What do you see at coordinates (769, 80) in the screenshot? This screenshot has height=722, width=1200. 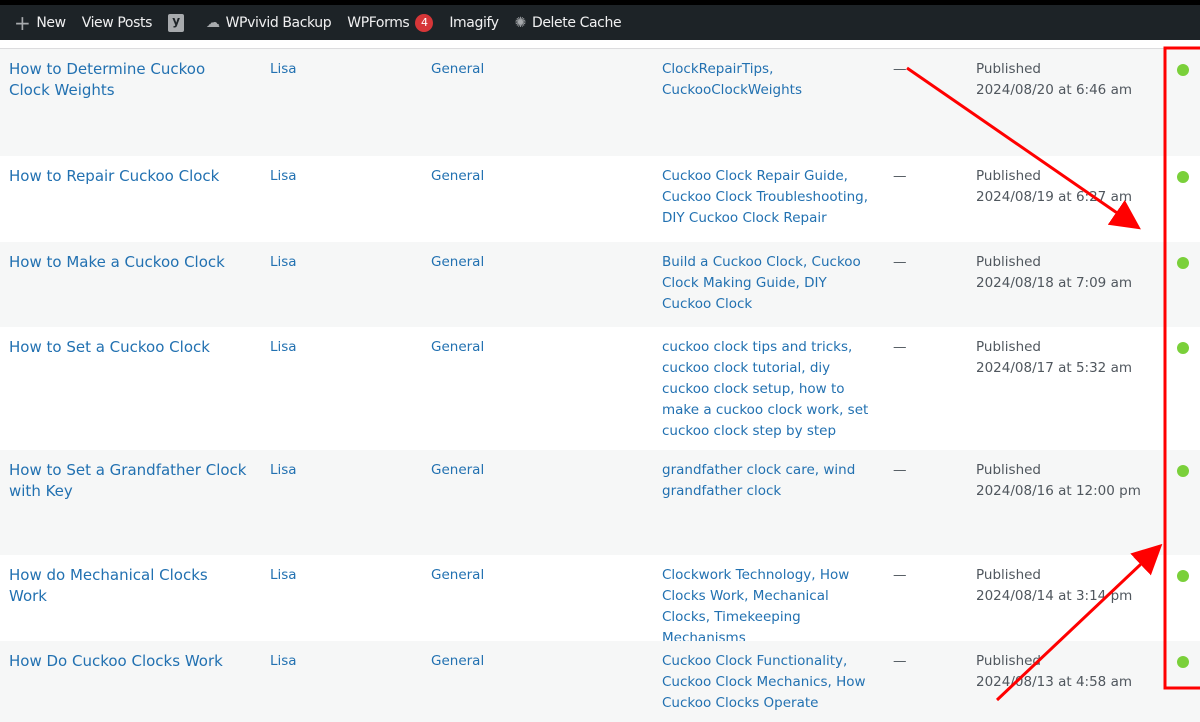 I see `tags-list: ClockRepairTips, CuckooClockWeights` at bounding box center [769, 80].